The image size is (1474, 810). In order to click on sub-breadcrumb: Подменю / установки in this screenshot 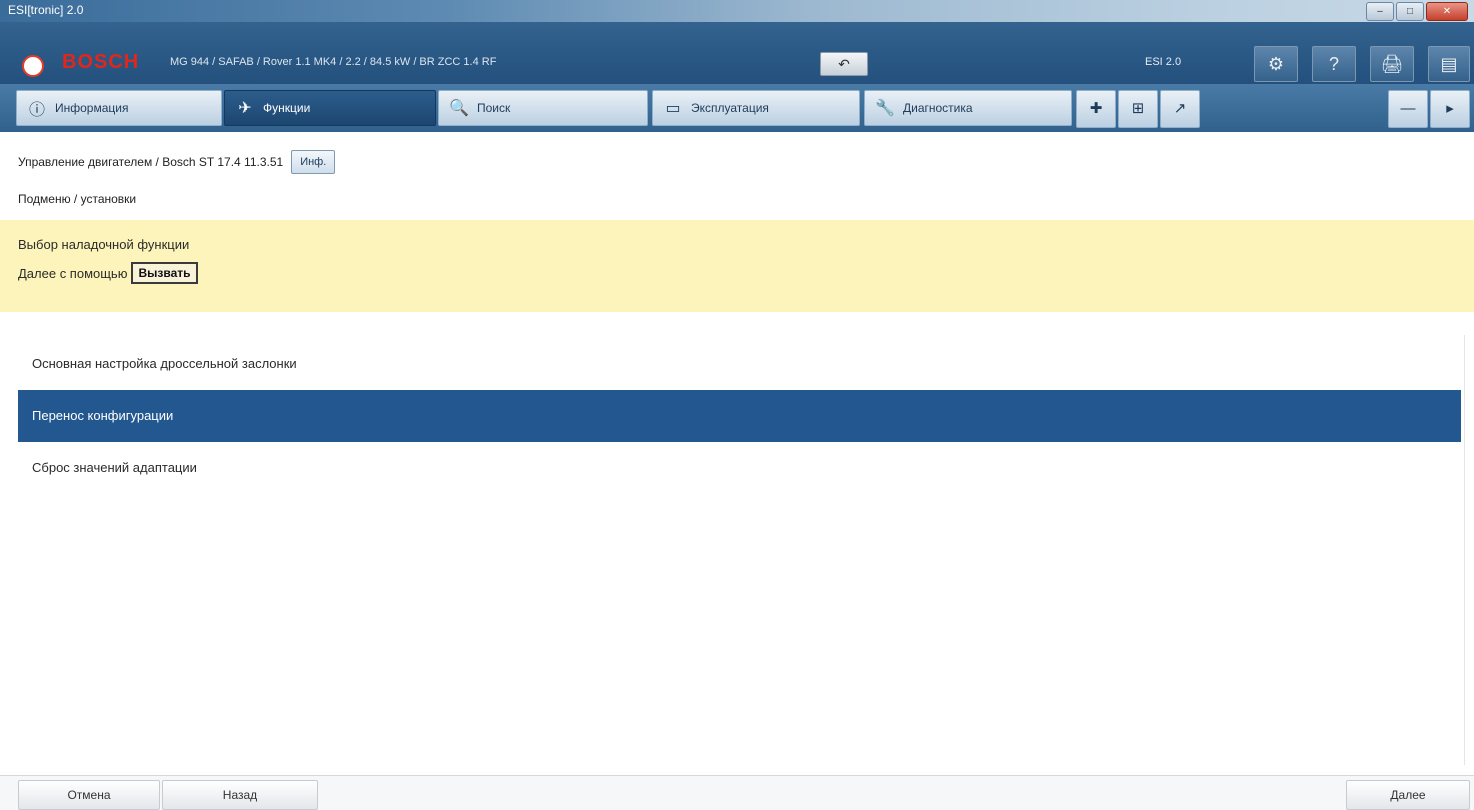, I will do `click(77, 199)`.